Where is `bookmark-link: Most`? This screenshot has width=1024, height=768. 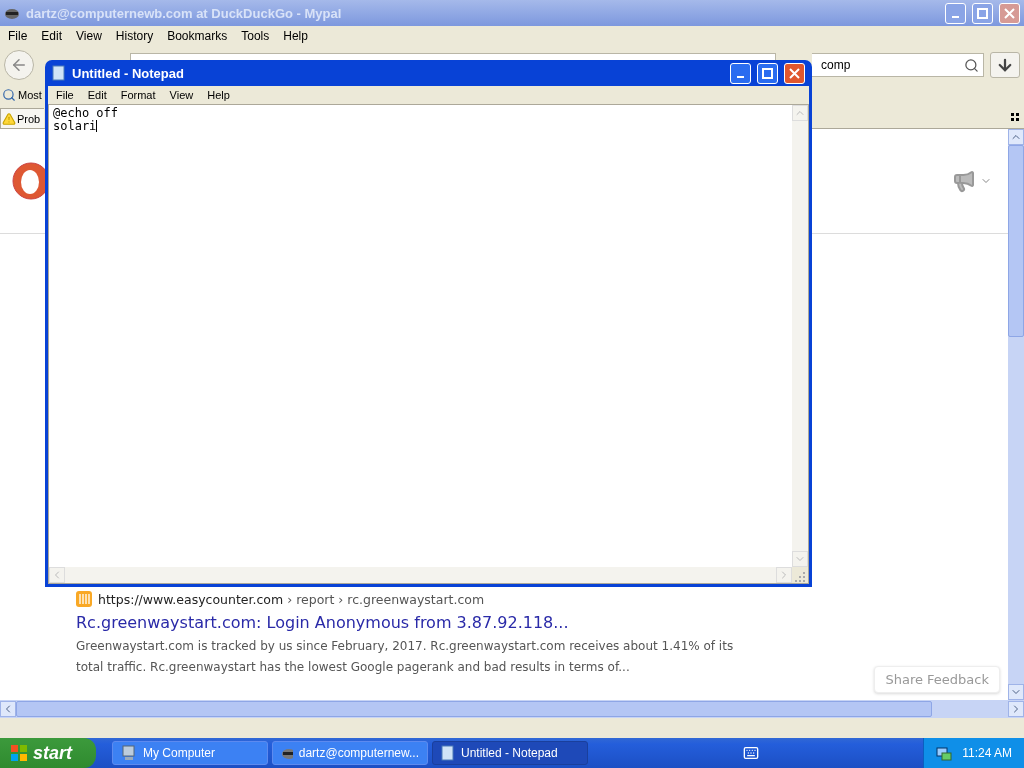 bookmark-link: Most is located at coordinates (22, 95).